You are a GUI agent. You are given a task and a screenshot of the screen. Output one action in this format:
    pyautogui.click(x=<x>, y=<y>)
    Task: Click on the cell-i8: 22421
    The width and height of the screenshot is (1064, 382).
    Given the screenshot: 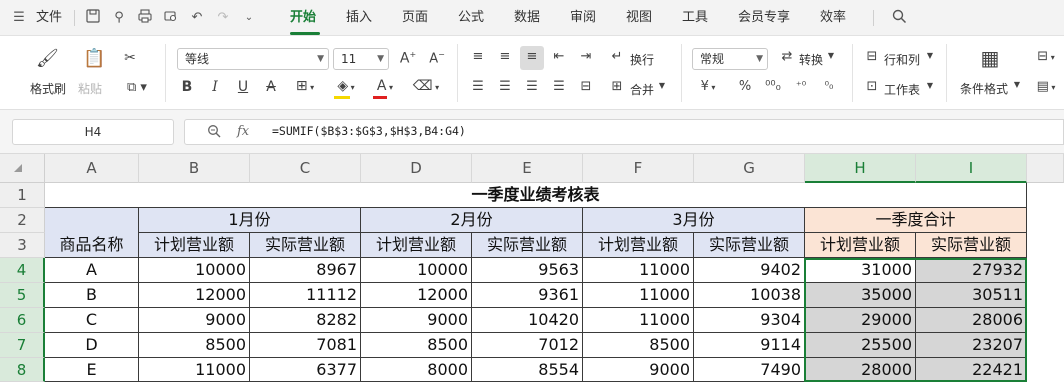 What is the action you would take?
    pyautogui.click(x=971, y=370)
    